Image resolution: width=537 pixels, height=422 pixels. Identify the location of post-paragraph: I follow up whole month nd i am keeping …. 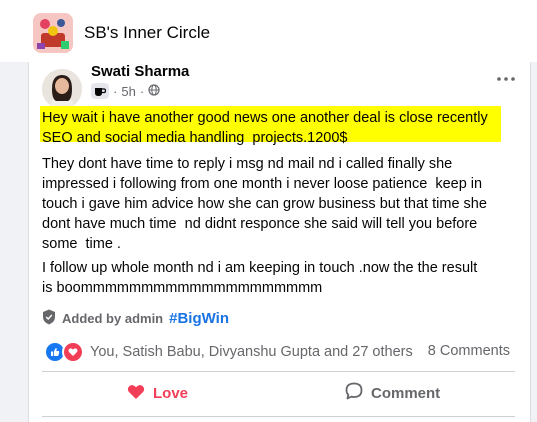
(260, 278).